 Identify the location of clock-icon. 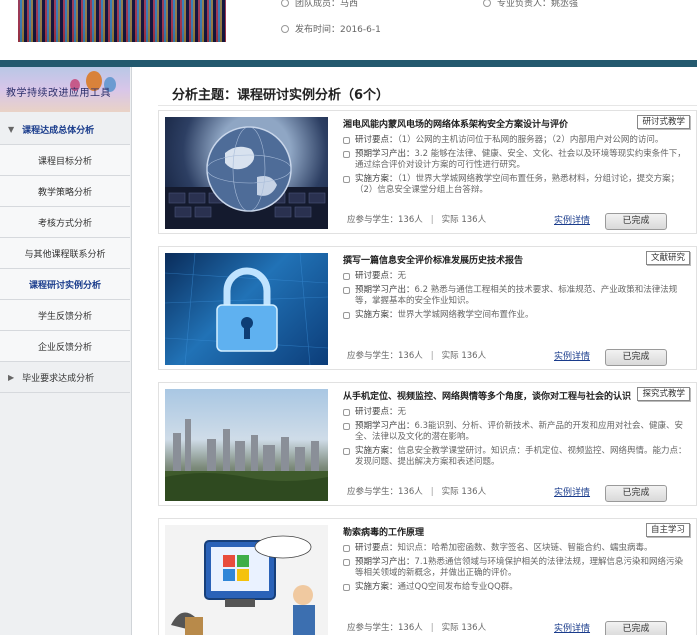
(285, 29).